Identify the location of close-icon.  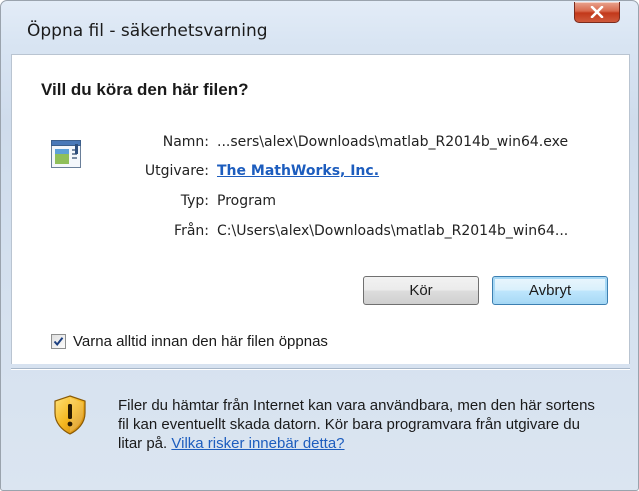
(597, 12).